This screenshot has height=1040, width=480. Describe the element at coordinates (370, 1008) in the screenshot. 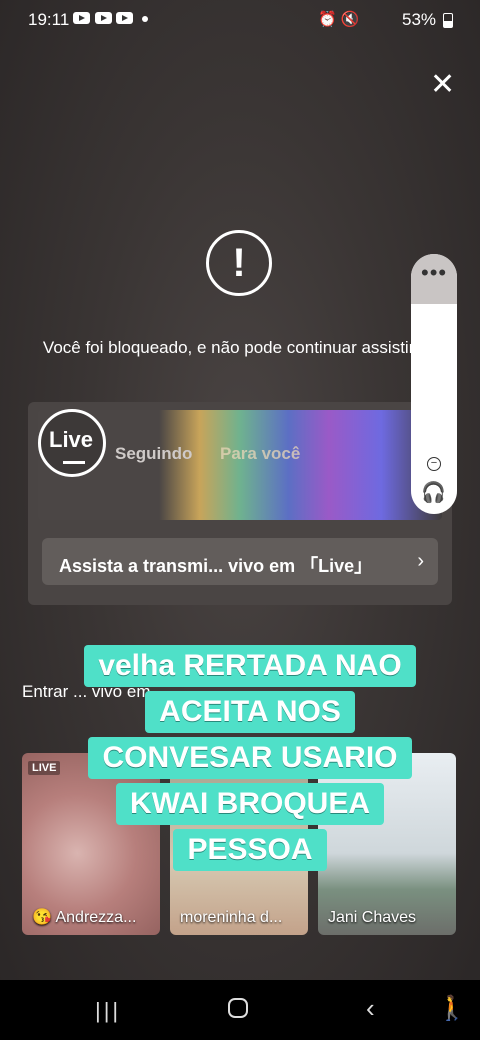

I see `back-icon: ‹` at that location.